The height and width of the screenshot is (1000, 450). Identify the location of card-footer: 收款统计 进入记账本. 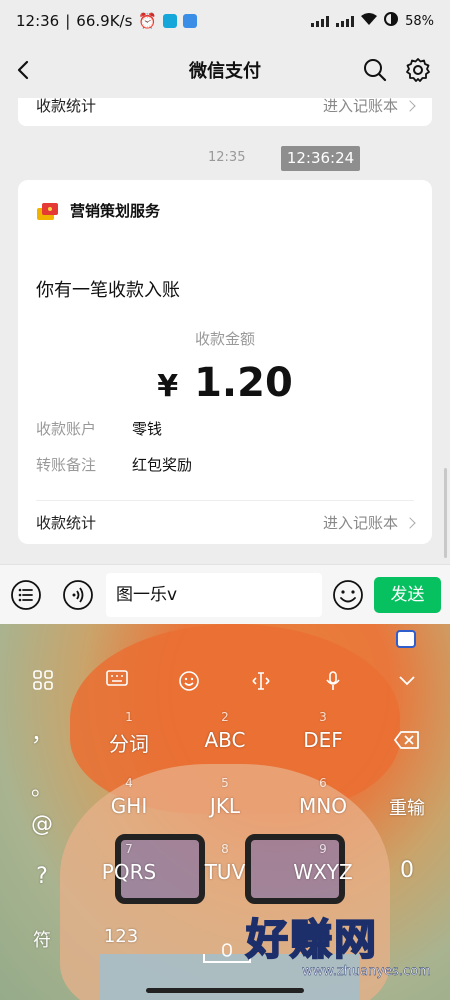
(226, 522).